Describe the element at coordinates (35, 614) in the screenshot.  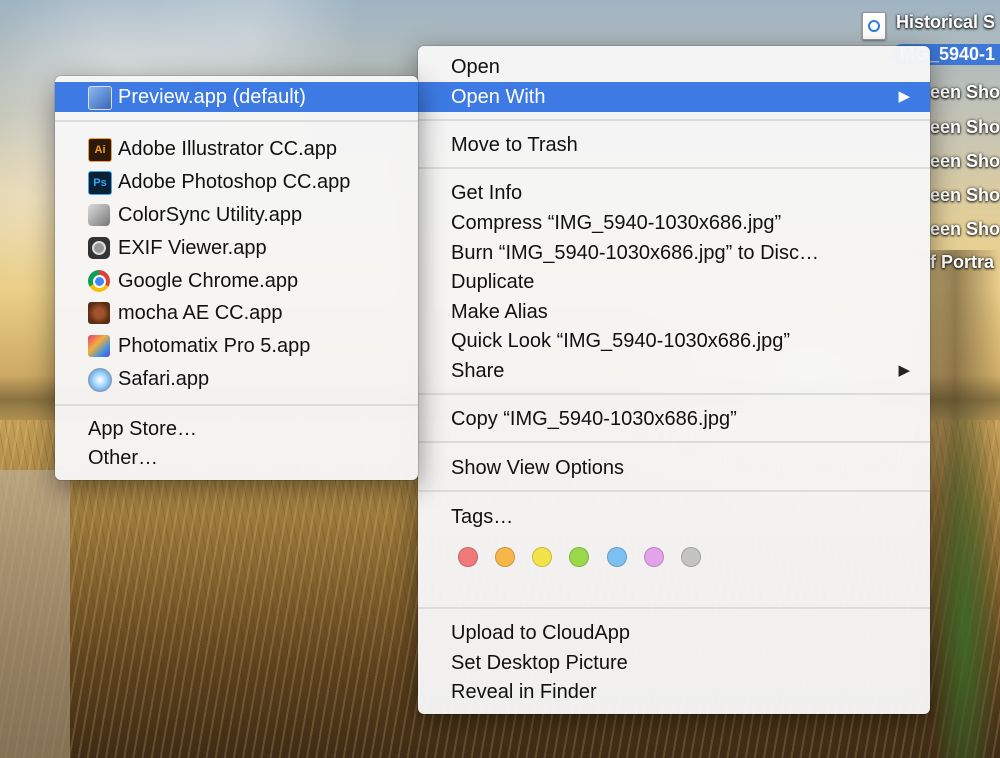
I see `wallpaper-dirt-path` at that location.